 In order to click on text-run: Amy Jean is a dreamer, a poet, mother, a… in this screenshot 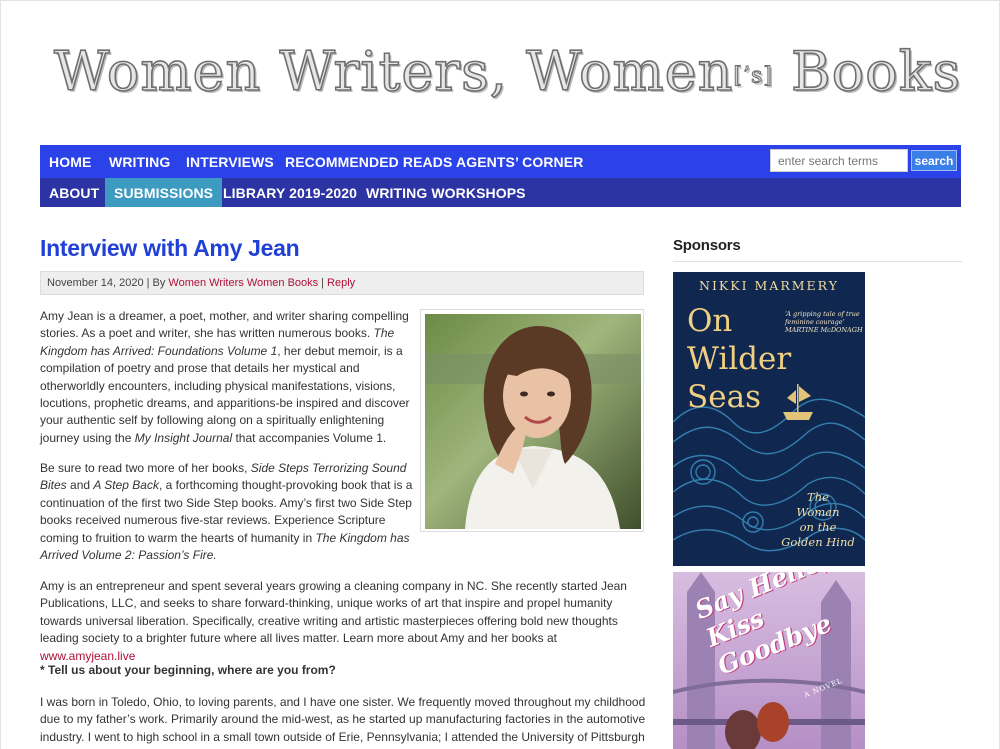, I will do `click(224, 325)`.